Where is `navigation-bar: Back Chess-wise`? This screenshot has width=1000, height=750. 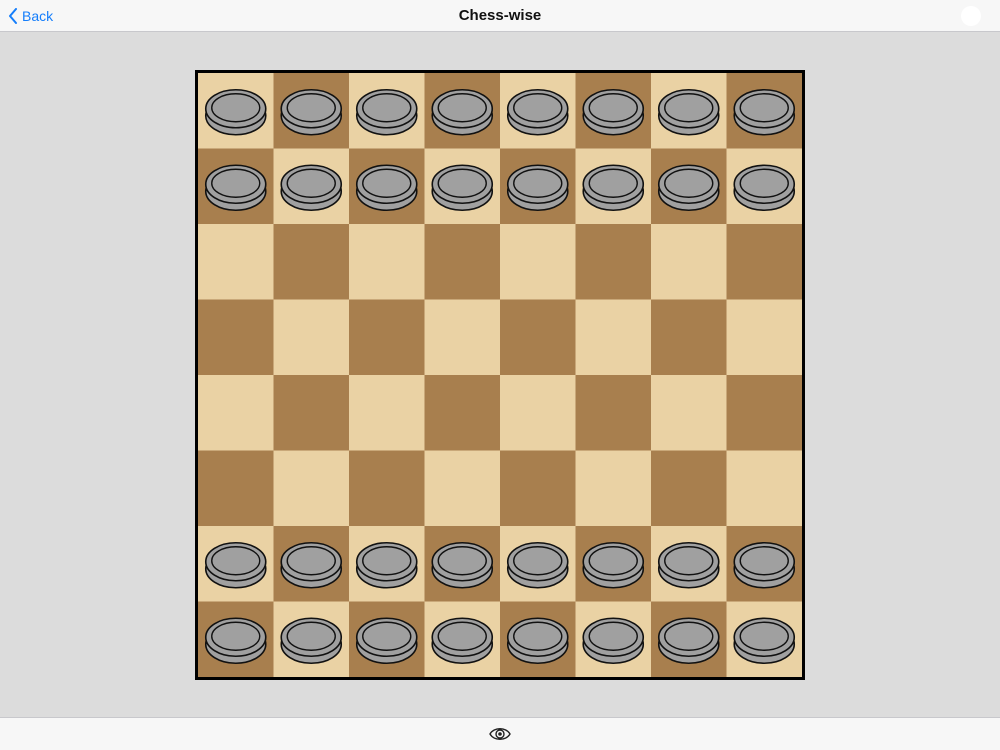
navigation-bar: Back Chess-wise is located at coordinates (500, 16).